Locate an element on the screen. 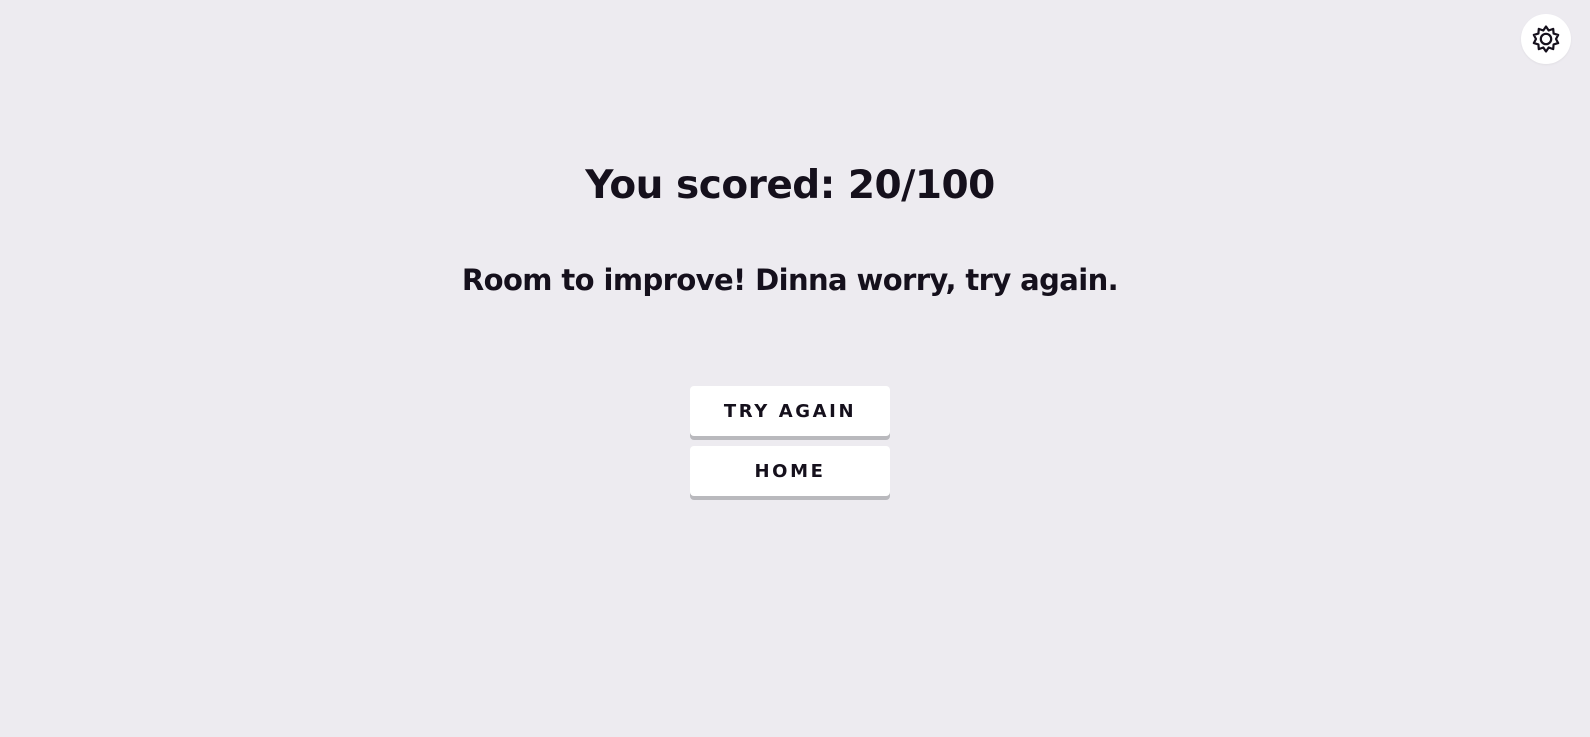 This screenshot has width=1590, height=737. gear-icon is located at coordinates (1546, 39).